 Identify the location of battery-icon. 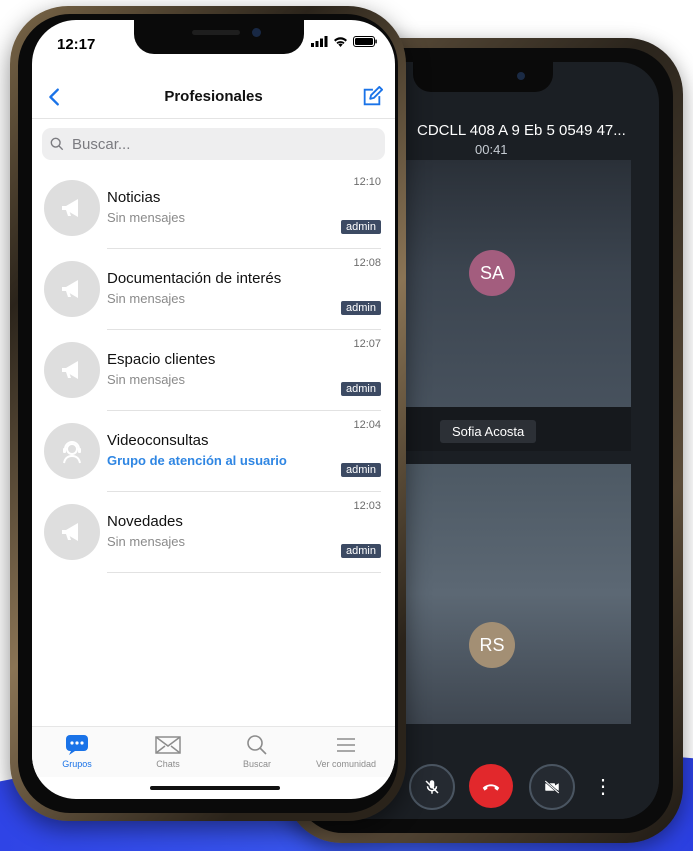
(365, 41).